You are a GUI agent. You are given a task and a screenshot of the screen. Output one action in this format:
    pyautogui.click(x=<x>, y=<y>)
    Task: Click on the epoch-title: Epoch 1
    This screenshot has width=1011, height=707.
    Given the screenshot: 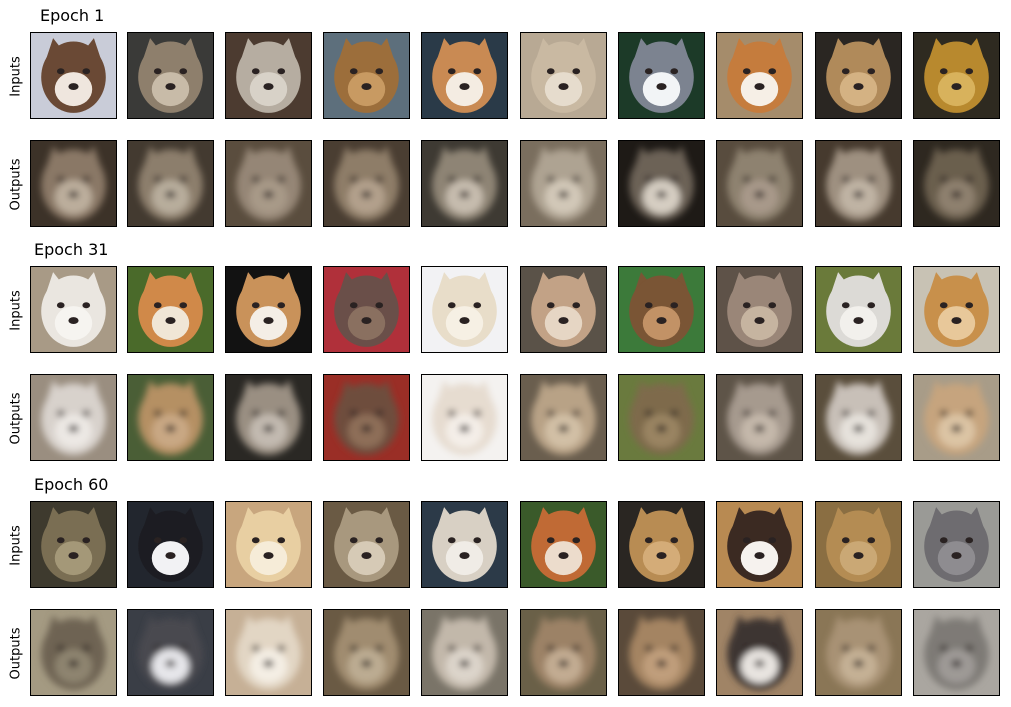 What is the action you would take?
    pyautogui.click(x=72, y=15)
    